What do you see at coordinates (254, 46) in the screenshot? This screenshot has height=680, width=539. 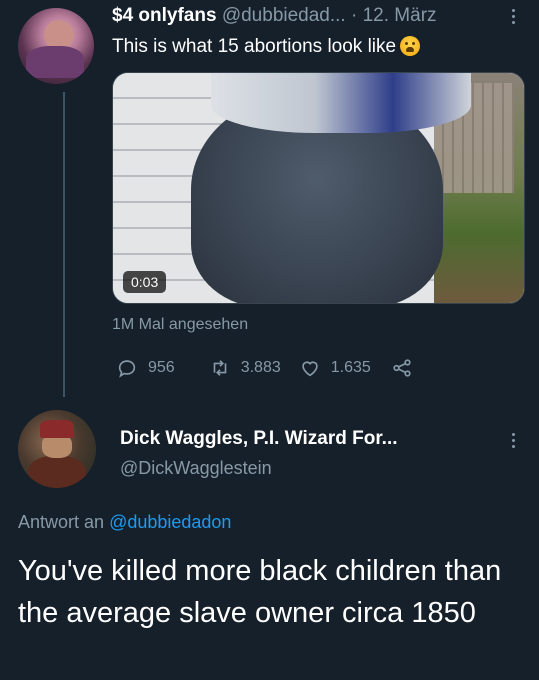 I see `tweet-text-content: This is what 15 abortions look like` at bounding box center [254, 46].